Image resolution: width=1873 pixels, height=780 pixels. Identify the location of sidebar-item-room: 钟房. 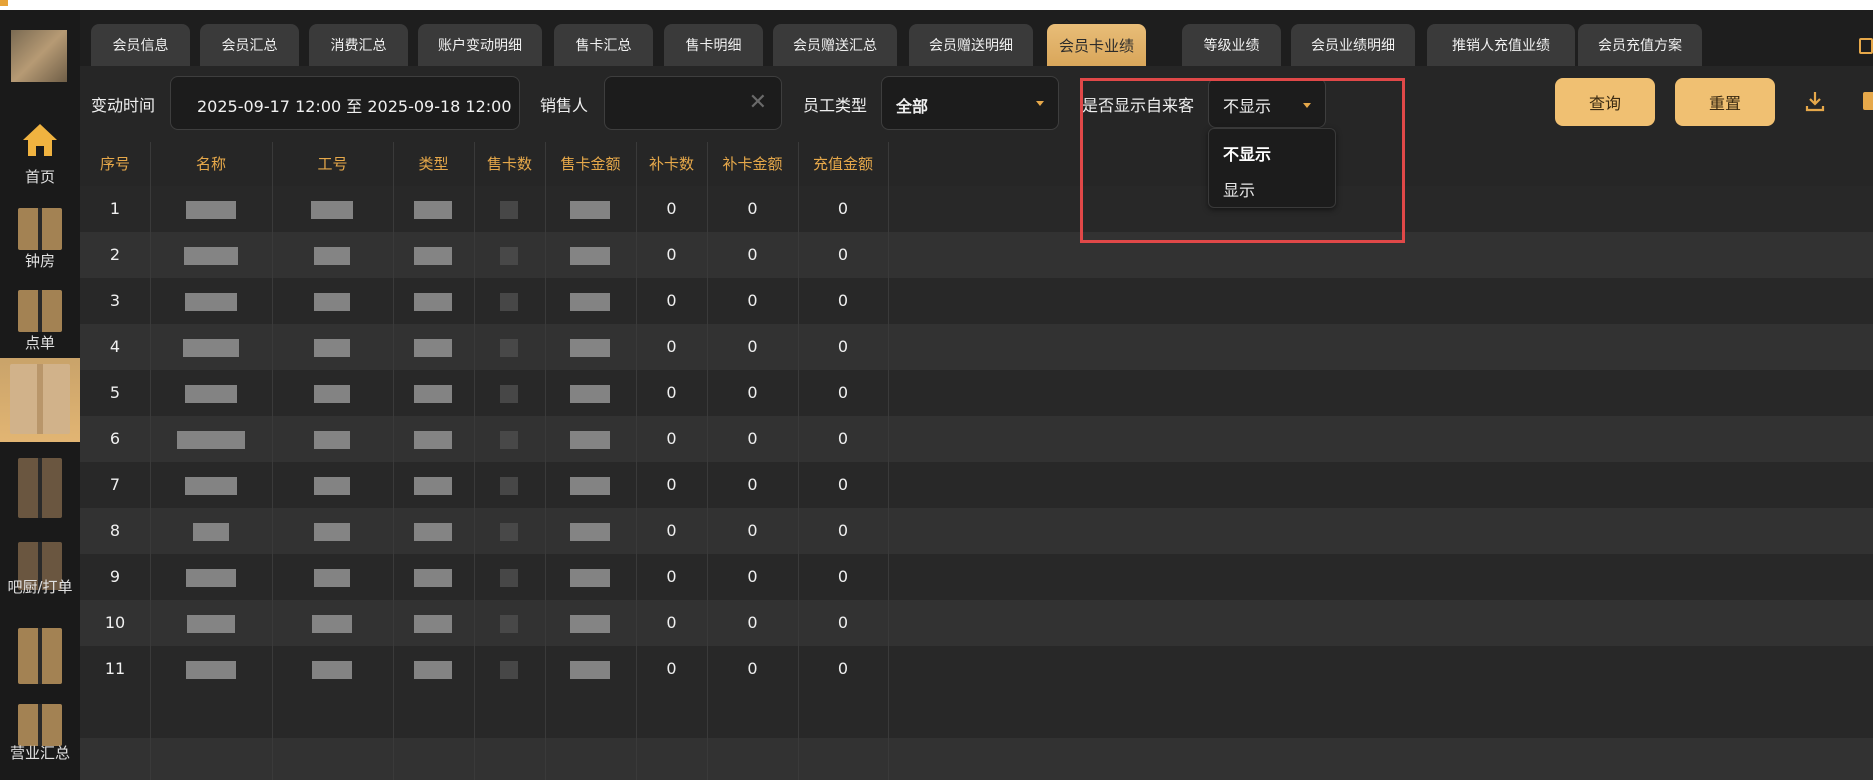
(40, 236).